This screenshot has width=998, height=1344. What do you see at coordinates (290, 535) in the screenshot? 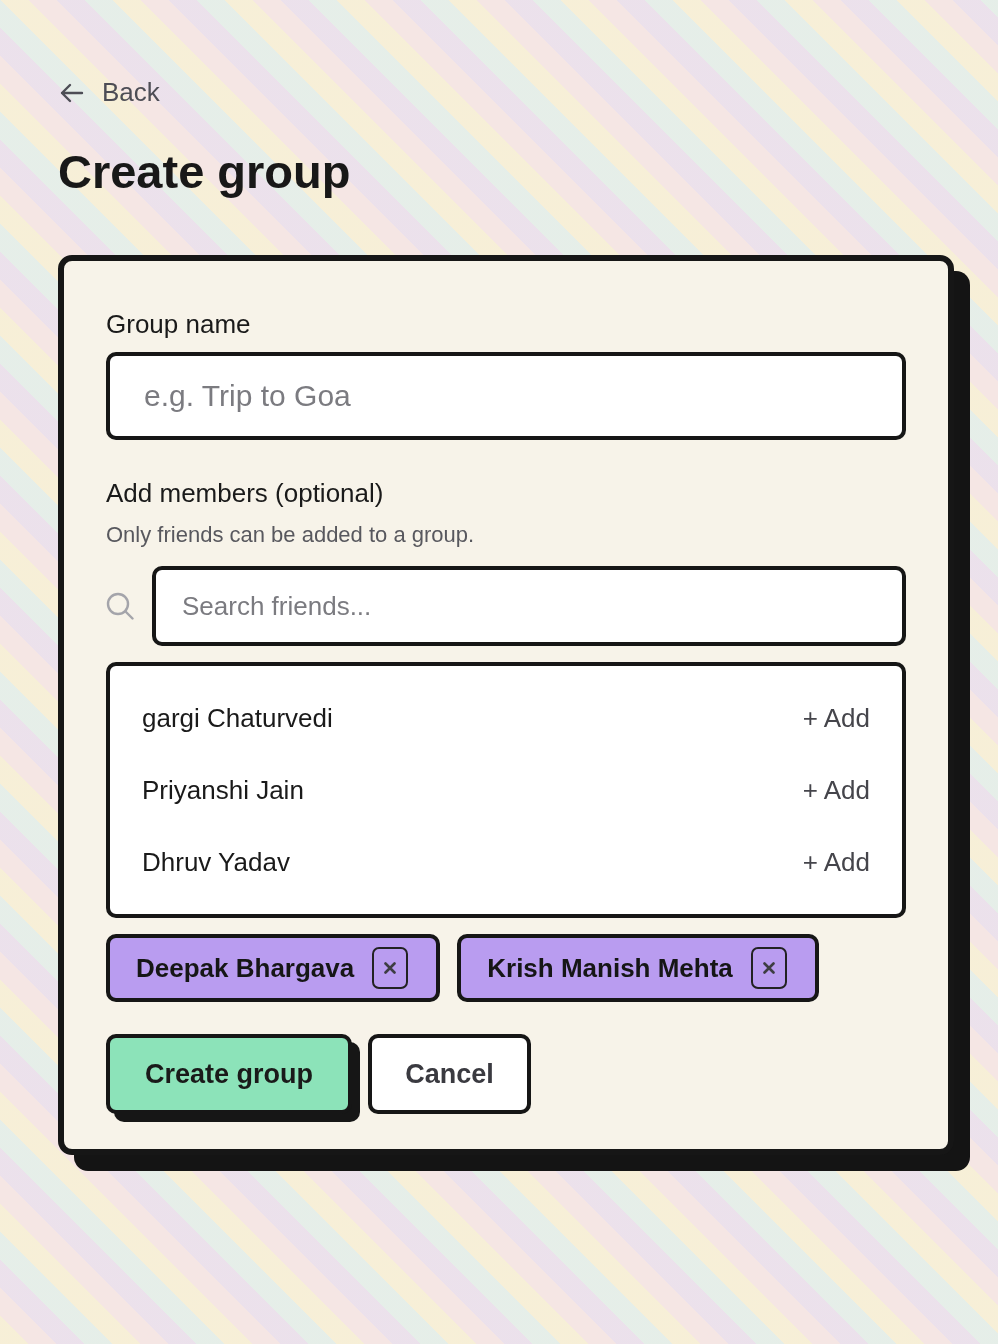
I see `members-hint: Only friends can be added to a group.` at bounding box center [290, 535].